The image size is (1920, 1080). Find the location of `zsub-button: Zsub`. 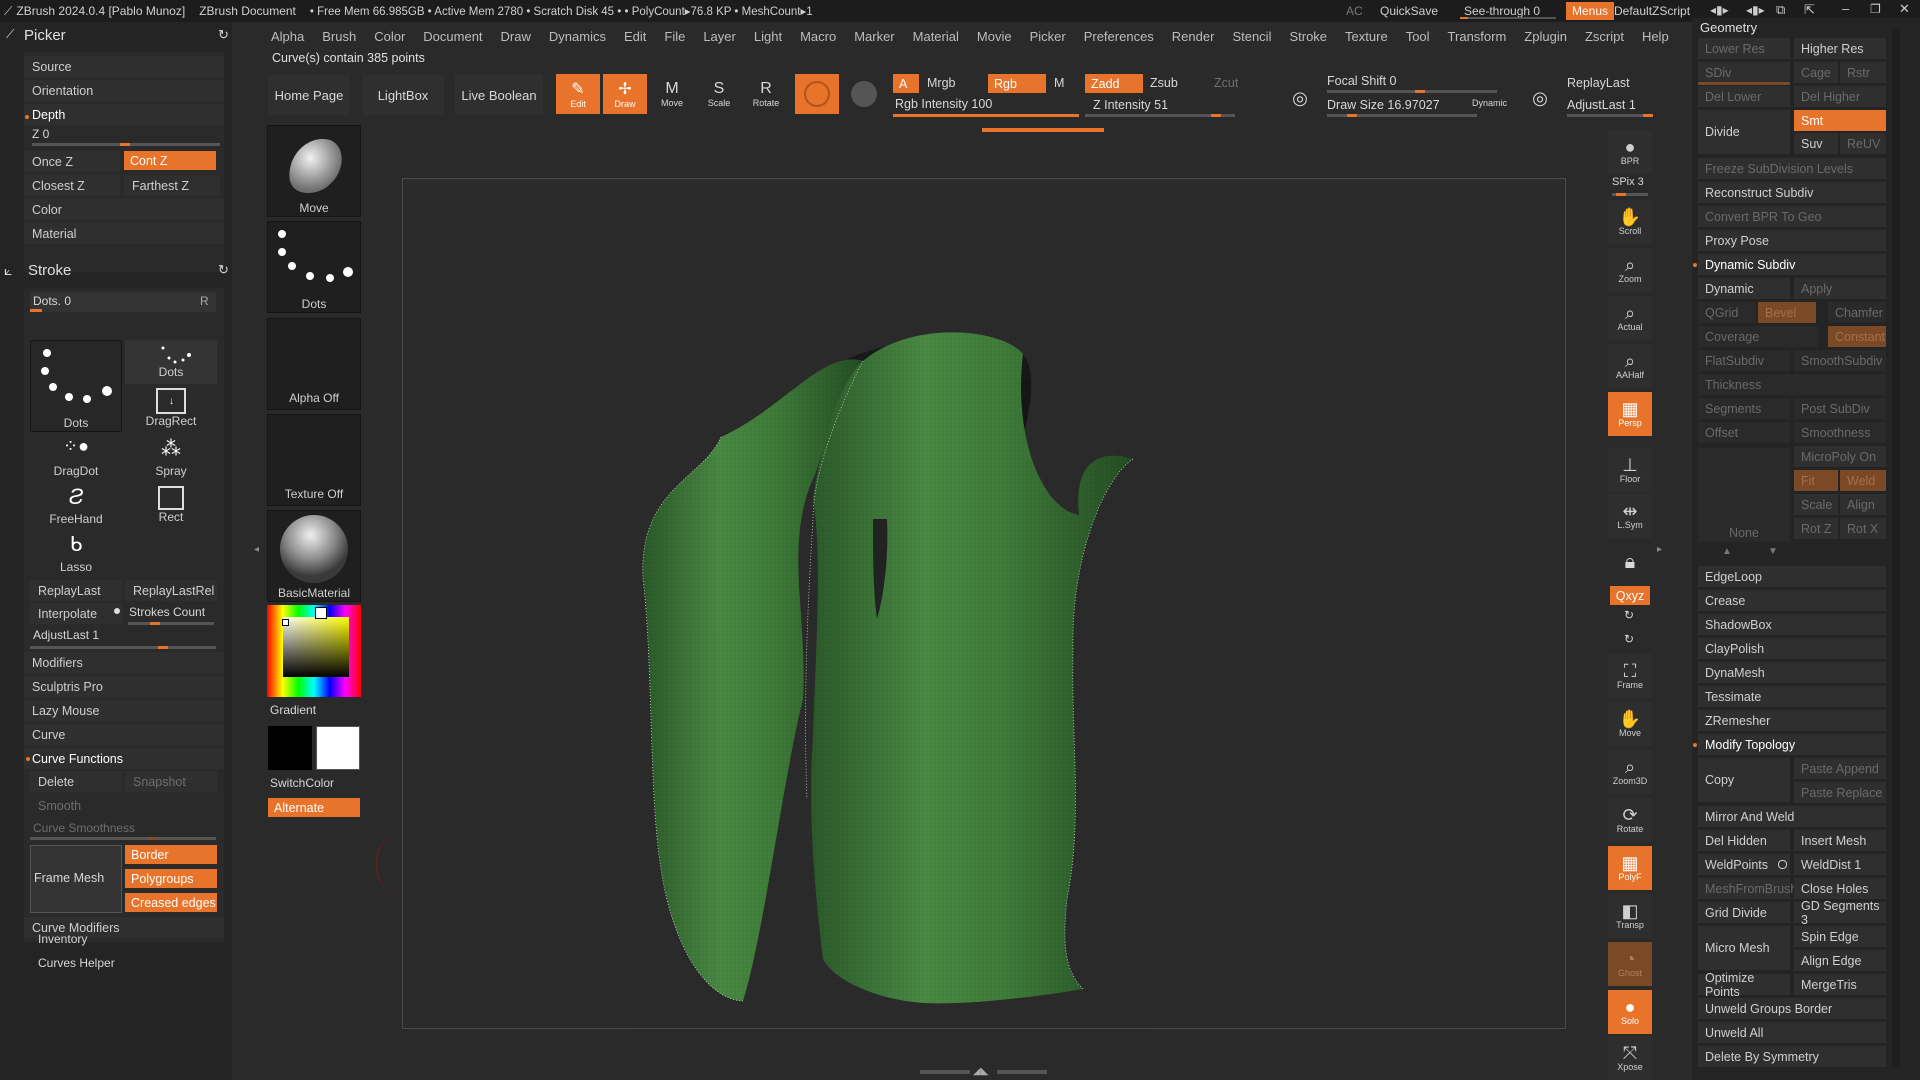

zsub-button: Zsub is located at coordinates (1164, 83).